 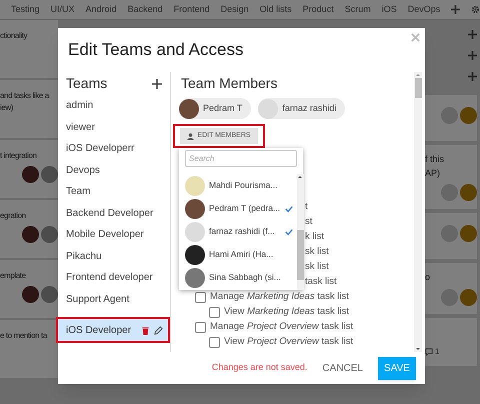 I want to click on add-team-button, so click(x=157, y=83).